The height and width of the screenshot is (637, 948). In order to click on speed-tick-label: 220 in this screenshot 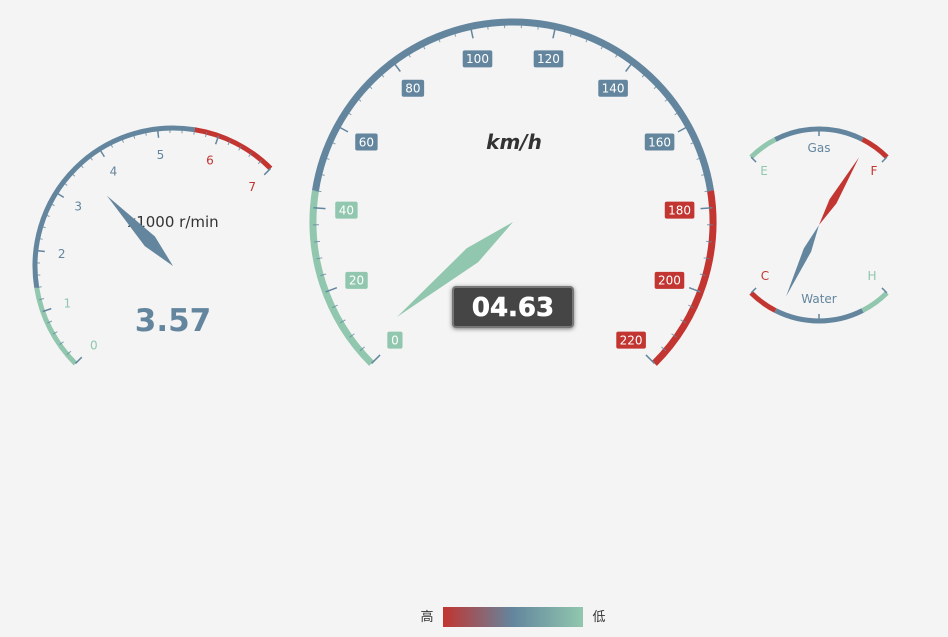, I will do `click(631, 340)`.